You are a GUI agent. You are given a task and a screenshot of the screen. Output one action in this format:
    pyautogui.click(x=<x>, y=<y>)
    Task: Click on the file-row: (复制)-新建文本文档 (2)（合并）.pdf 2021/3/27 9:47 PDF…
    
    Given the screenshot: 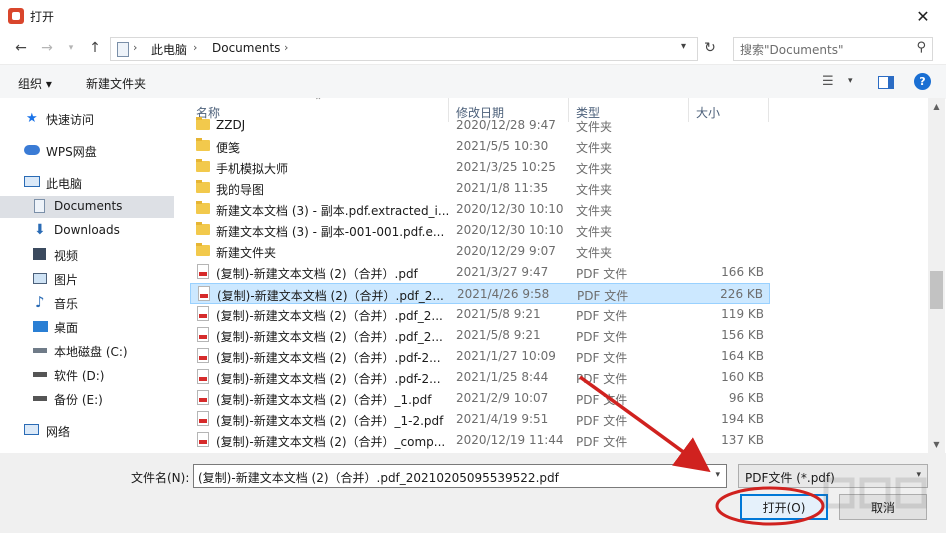 What is the action you would take?
    pyautogui.click(x=480, y=272)
    